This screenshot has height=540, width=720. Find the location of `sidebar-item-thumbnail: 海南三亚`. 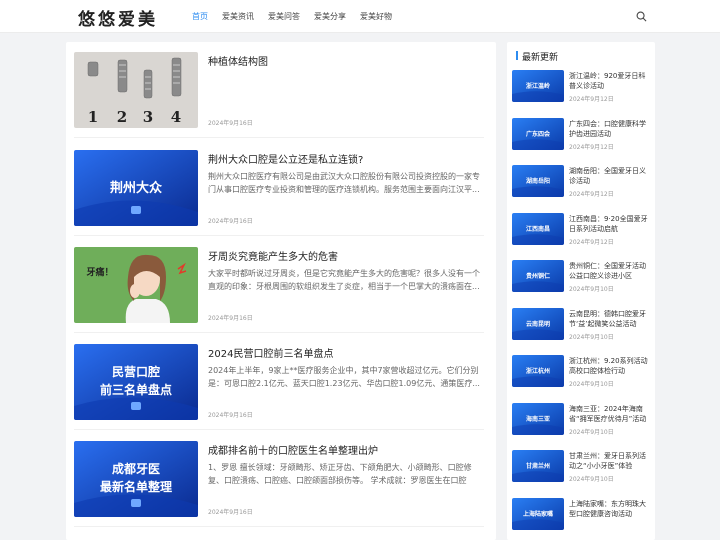

sidebar-item-thumbnail: 海南三亚 is located at coordinates (538, 418).